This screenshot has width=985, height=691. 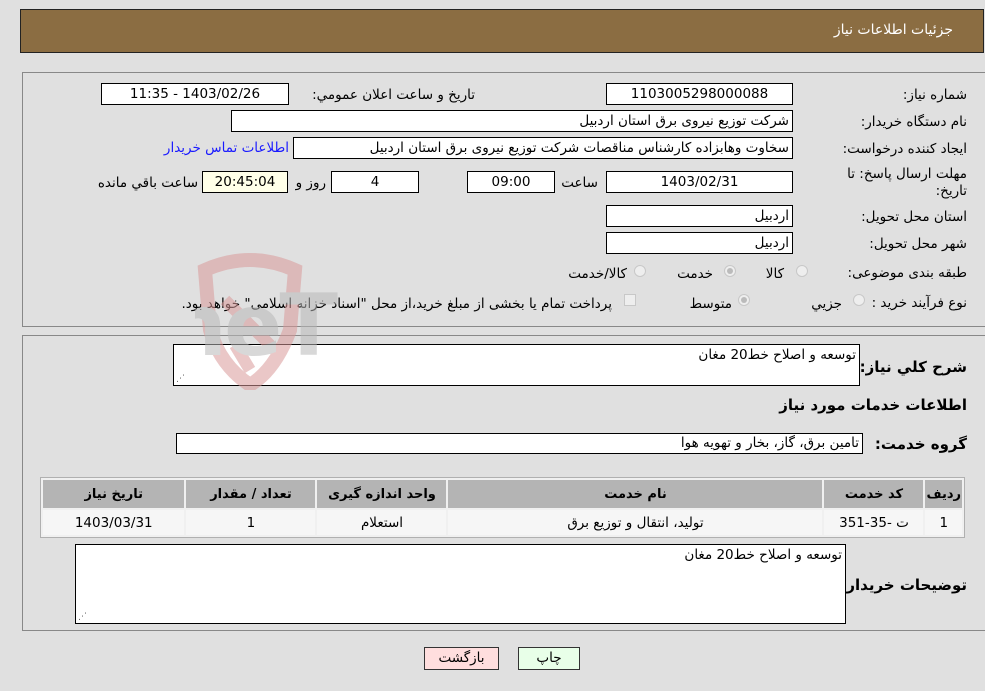 What do you see at coordinates (826, 304) in the screenshot?
I see `process-minor-label: جزيي` at bounding box center [826, 304].